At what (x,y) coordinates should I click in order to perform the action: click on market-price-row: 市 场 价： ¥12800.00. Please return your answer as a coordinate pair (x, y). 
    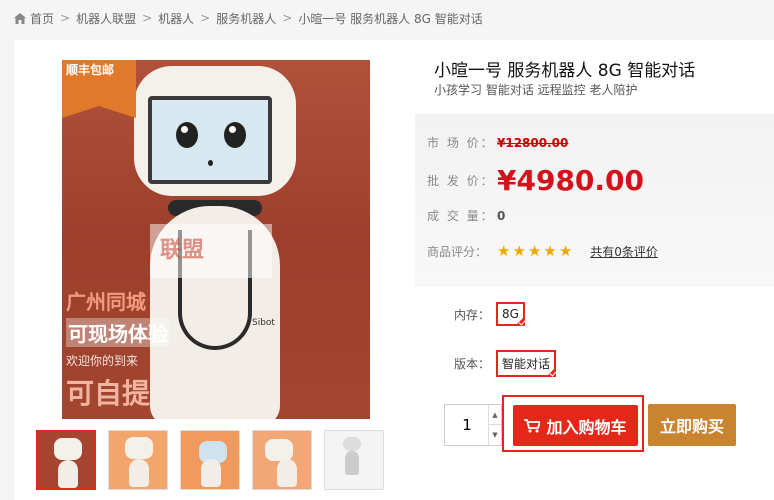
    Looking at the image, I should click on (497, 142).